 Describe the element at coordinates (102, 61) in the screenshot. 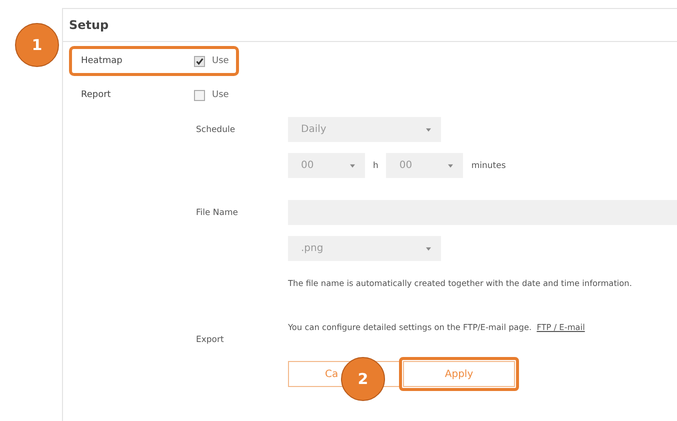

I see `setting-label: Heatmap` at that location.